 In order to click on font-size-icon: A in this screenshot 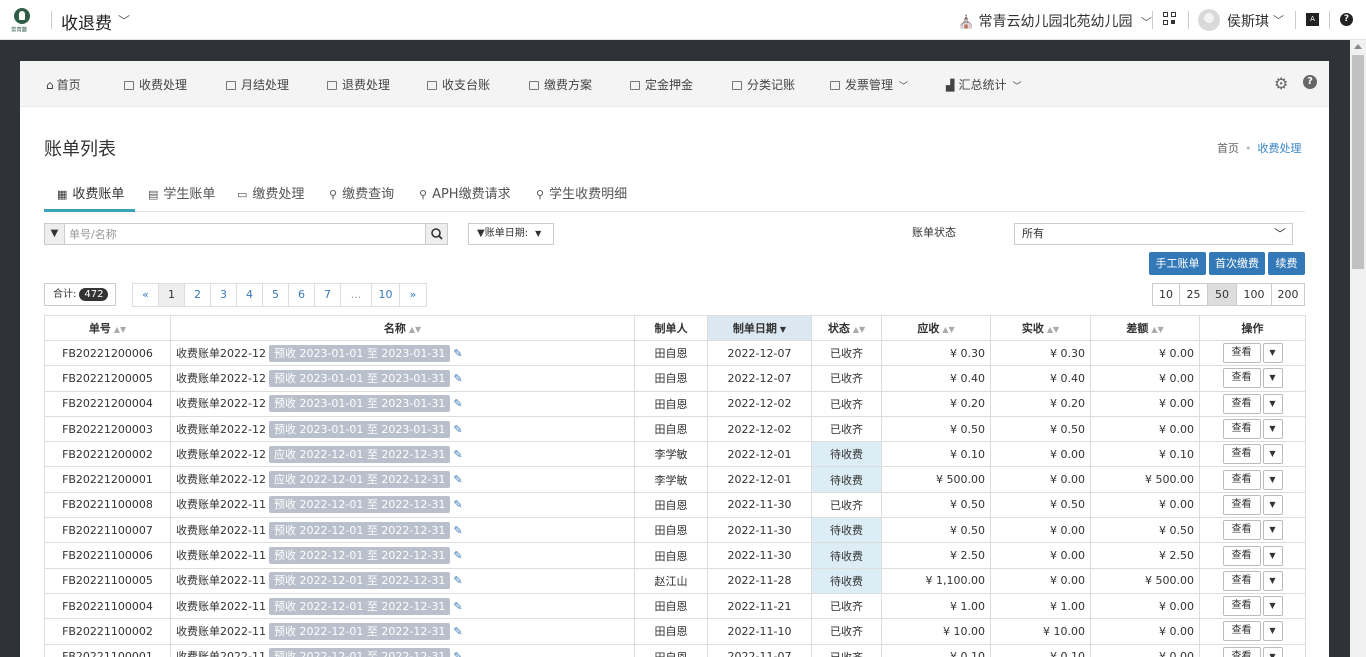, I will do `click(1312, 19)`.